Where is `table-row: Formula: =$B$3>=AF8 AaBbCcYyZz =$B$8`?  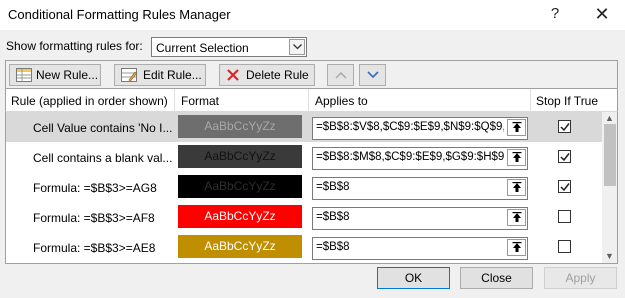 table-row: Formula: =$B$3>=AF8 AaBbCcYyZz =$B$8 is located at coordinates (304, 217).